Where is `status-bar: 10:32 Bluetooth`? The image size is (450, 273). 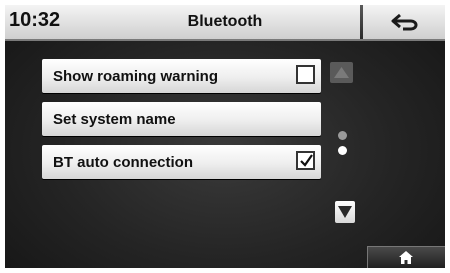
status-bar: 10:32 Bluetooth is located at coordinates (225, 23).